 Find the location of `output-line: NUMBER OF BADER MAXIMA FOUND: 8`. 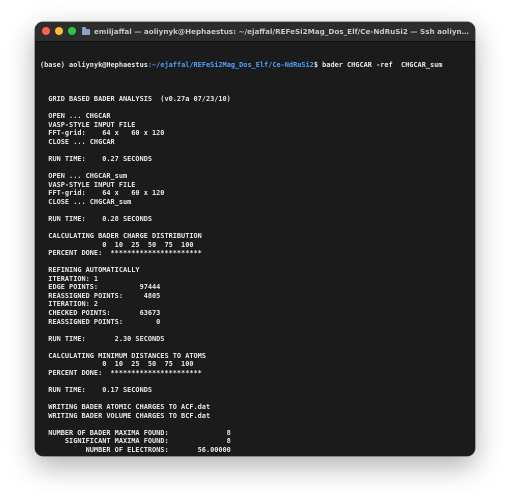

output-line: NUMBER OF BADER MAXIMA FOUND: 8 is located at coordinates (135, 432).